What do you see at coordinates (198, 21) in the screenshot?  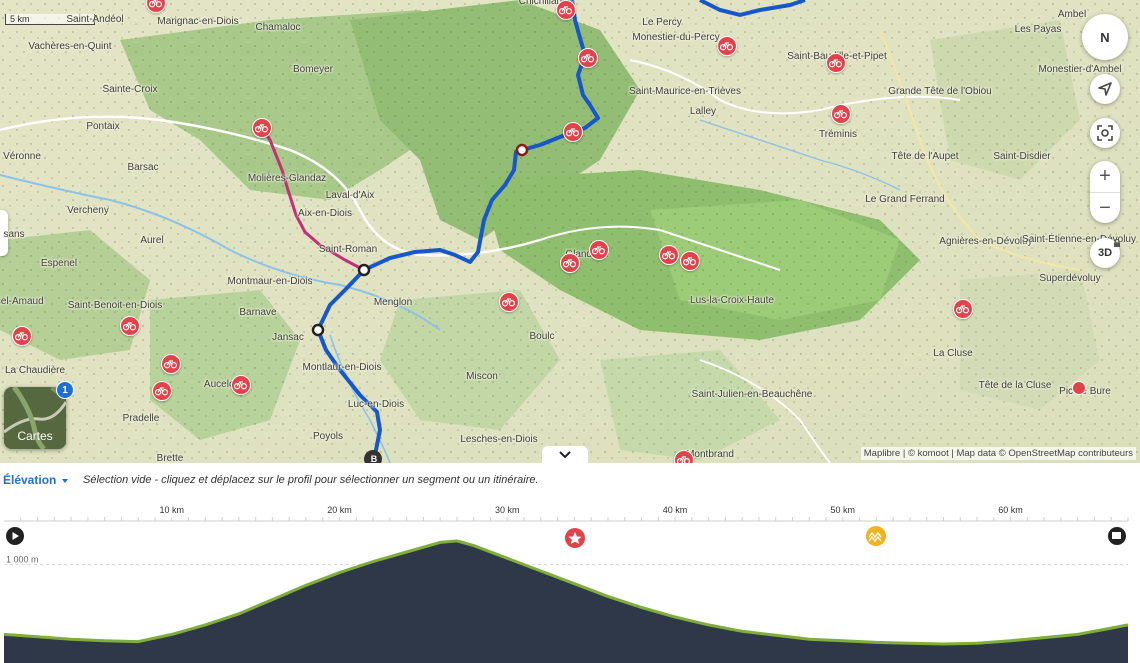 I see `place-label: Marignac-en-Diois` at bounding box center [198, 21].